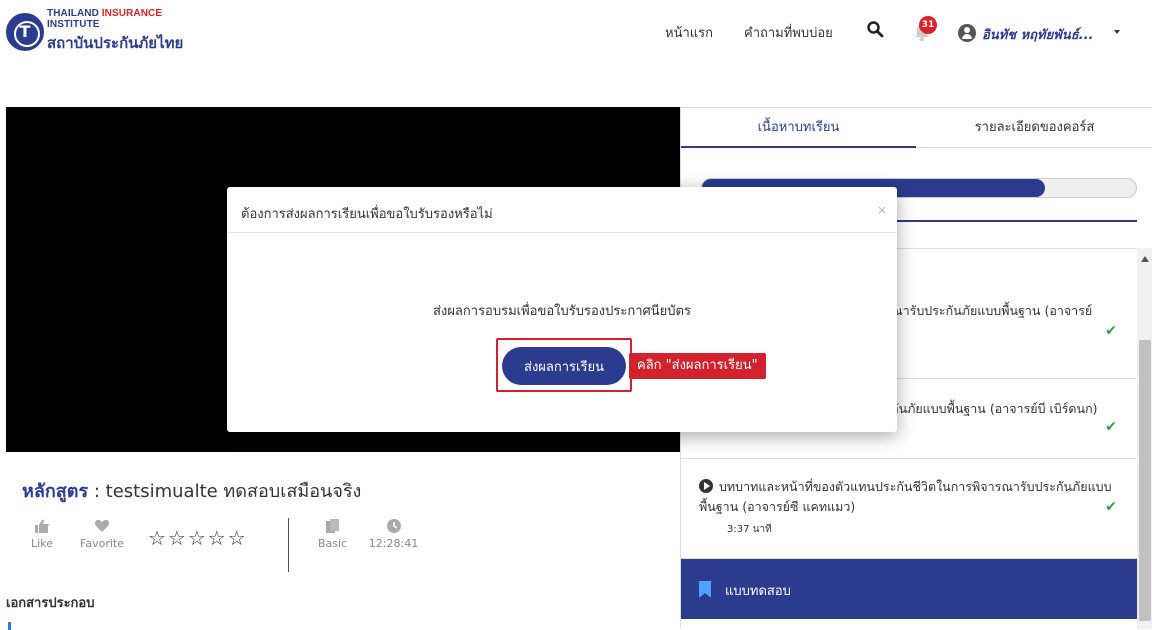  Describe the element at coordinates (928, 25) in the screenshot. I see `notification-badge: 31` at that location.